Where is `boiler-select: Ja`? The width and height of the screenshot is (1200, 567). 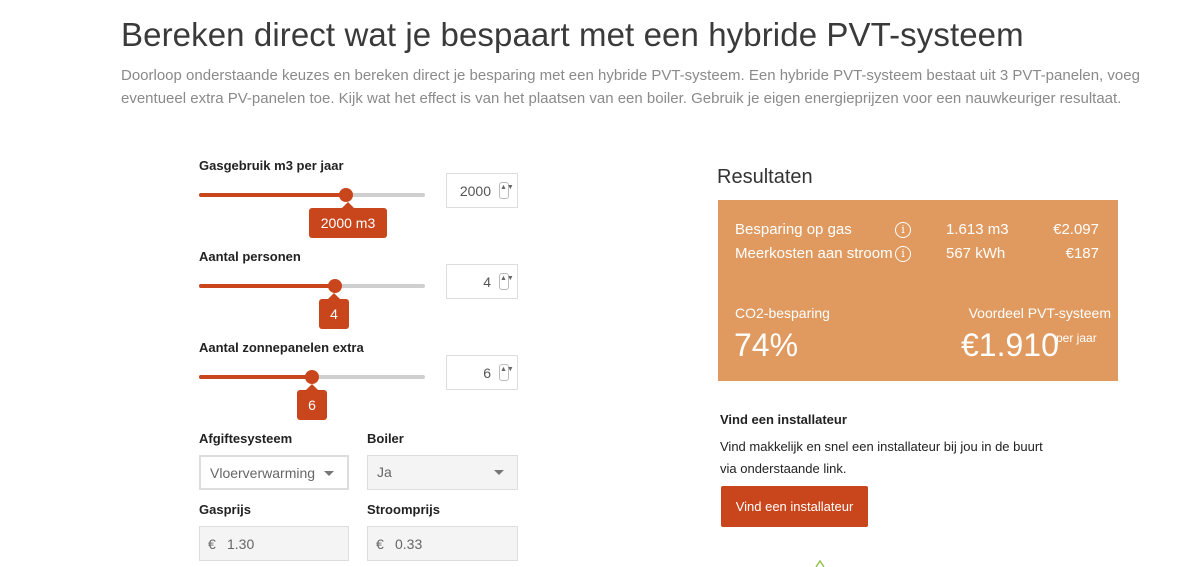
boiler-select: Ja is located at coordinates (442, 472).